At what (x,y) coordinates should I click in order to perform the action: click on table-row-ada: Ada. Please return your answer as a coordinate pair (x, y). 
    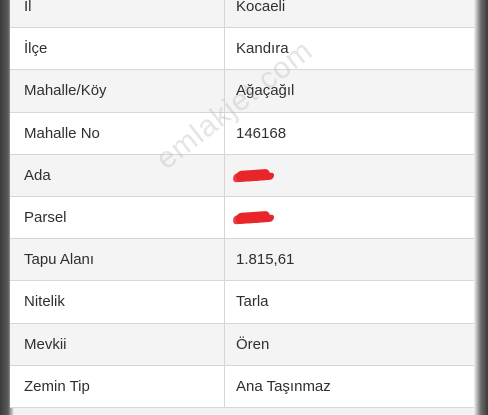
    Looking at the image, I should click on (242, 175).